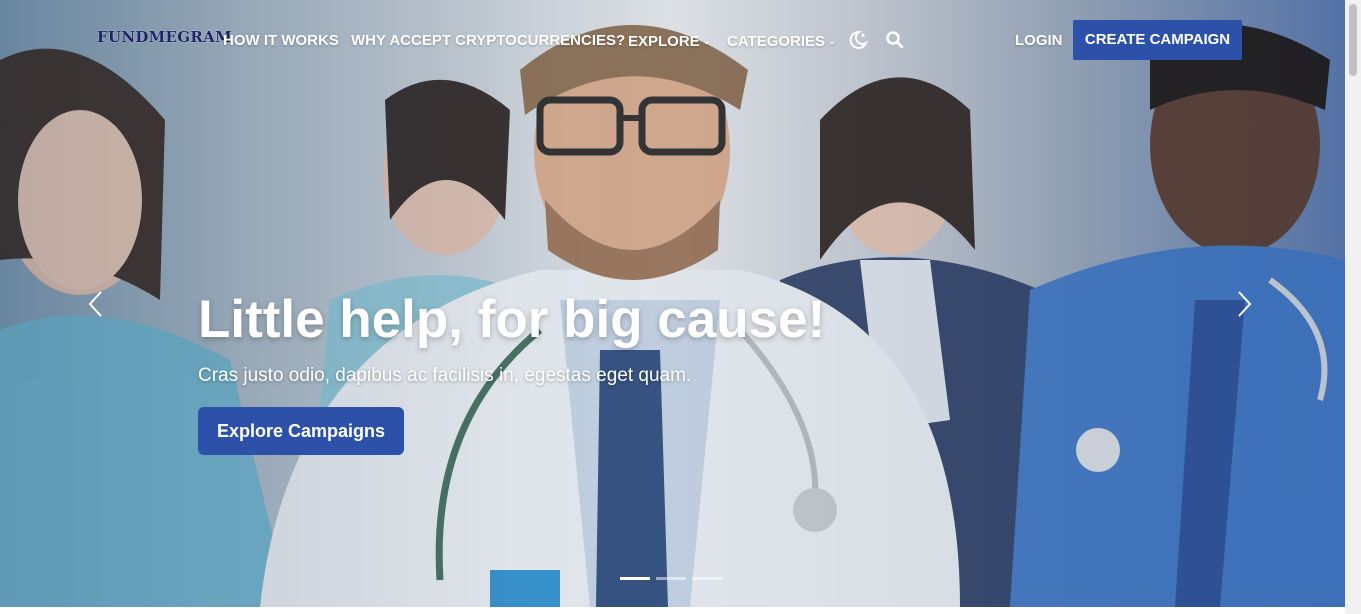  I want to click on site-logo: FUNDMEGRAM, so click(164, 37).